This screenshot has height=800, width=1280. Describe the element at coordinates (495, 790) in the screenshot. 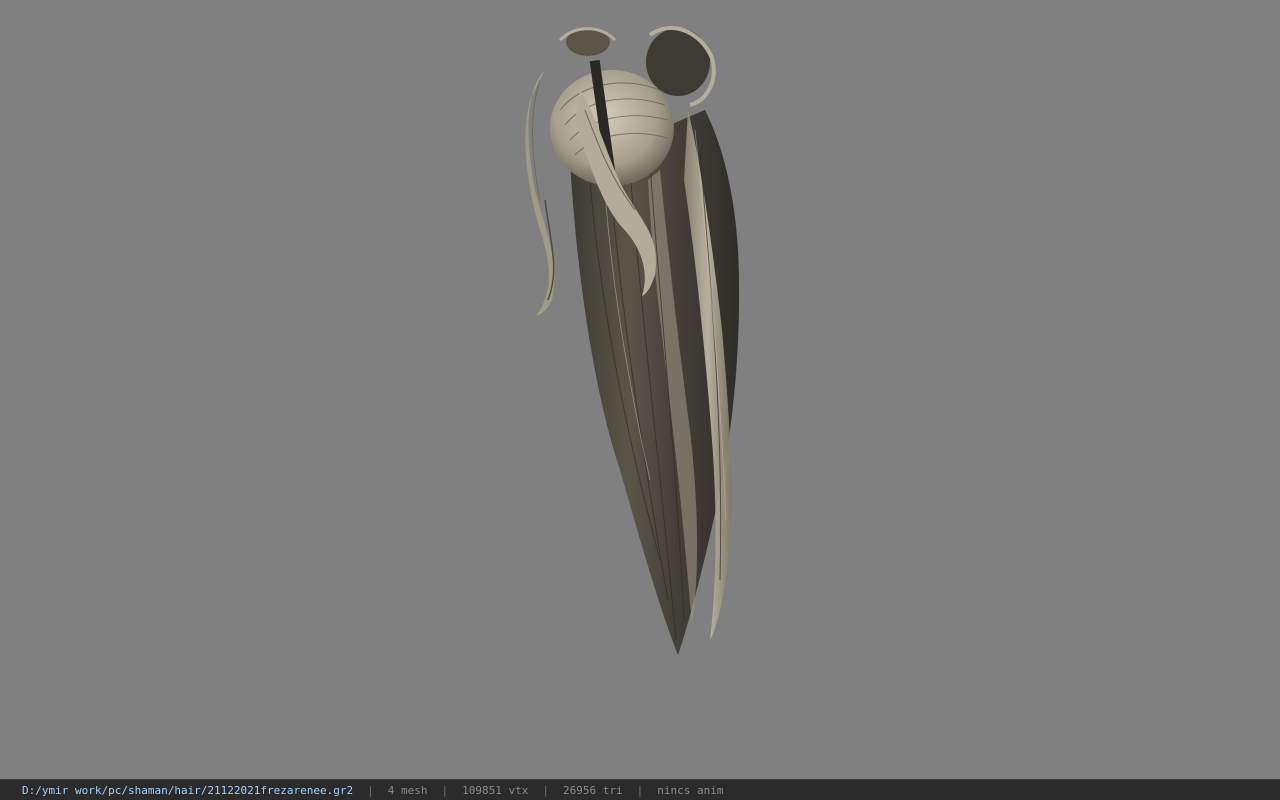

I see `vertex-count-label: 109851 vtx` at that location.